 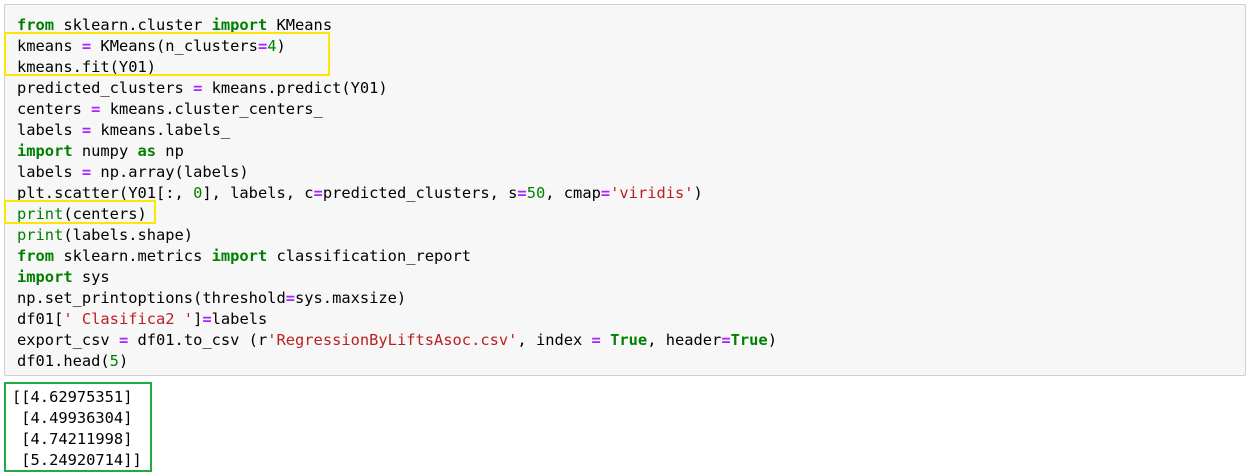 What do you see at coordinates (151, 298) in the screenshot?
I see `code-token: np.set_printoptions(threshold` at bounding box center [151, 298].